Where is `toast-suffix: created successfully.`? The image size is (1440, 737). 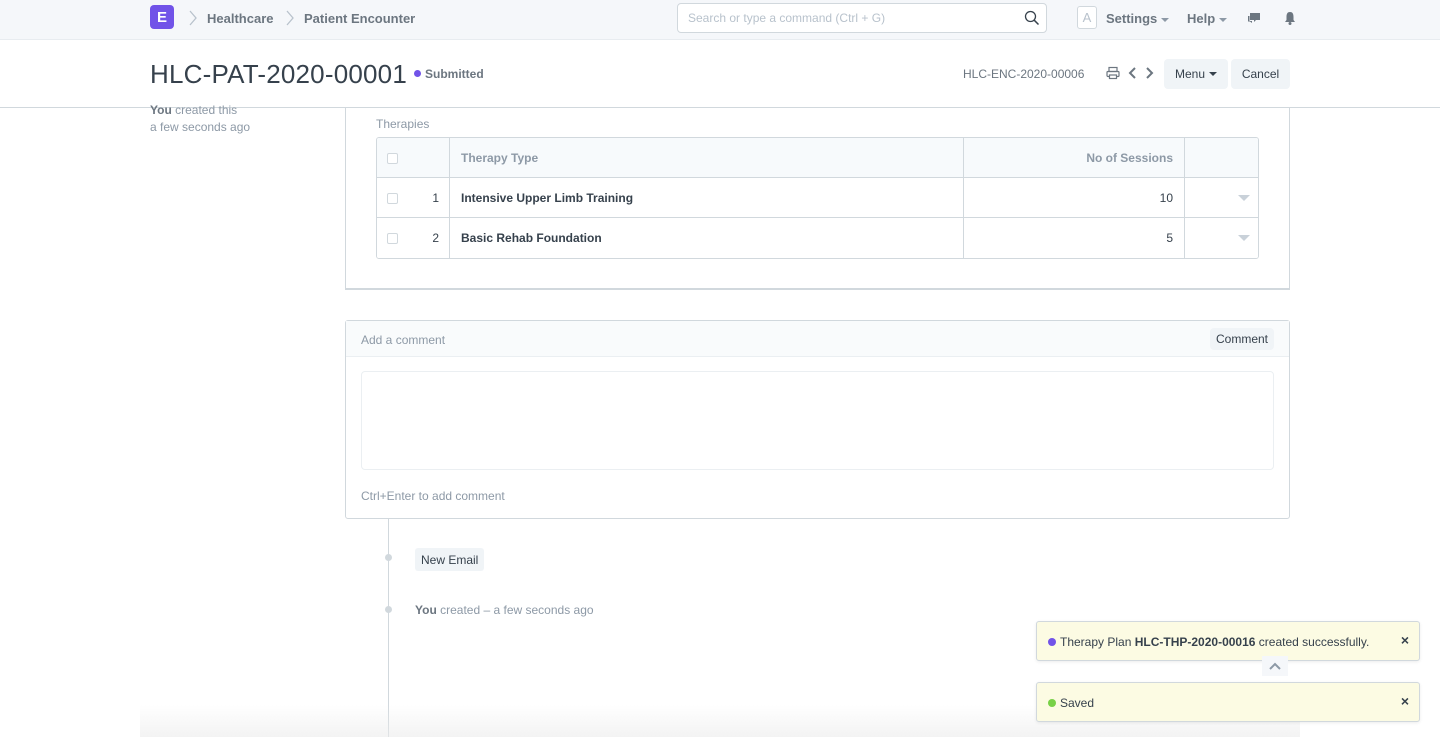 toast-suffix: created successfully. is located at coordinates (1314, 642).